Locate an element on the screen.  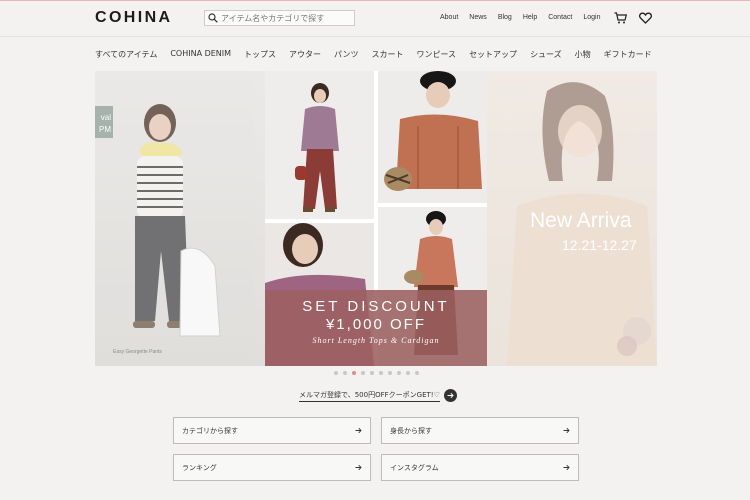
browse-by-height-label: 身長から探す is located at coordinates (411, 430).